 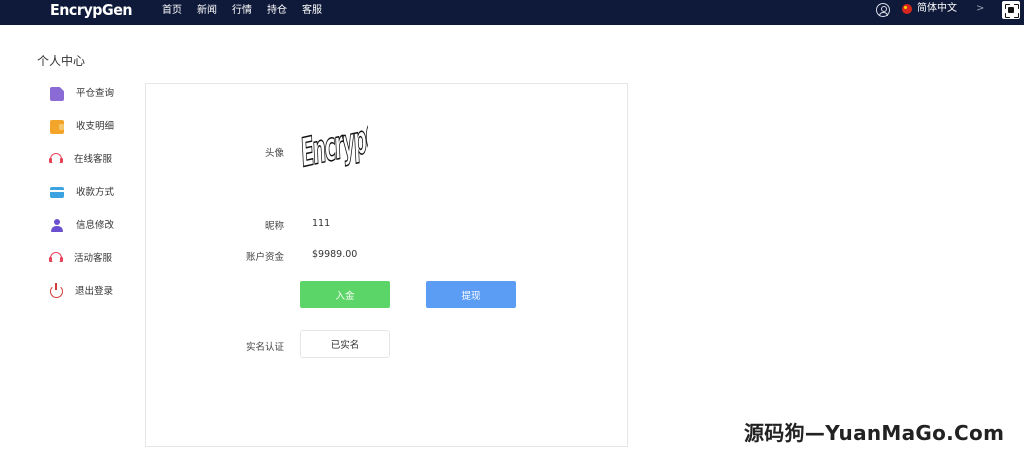 I want to click on language-selector: 简体中文, so click(x=937, y=9).